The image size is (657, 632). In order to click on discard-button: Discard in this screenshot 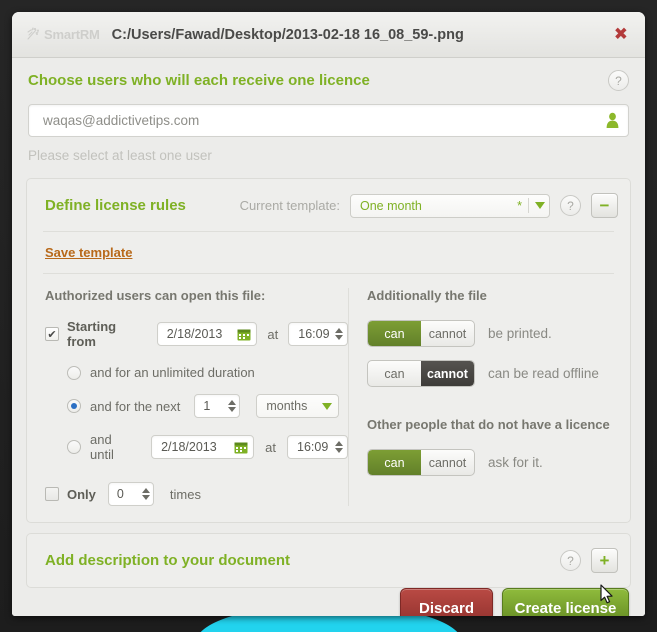, I will do `click(446, 602)`.